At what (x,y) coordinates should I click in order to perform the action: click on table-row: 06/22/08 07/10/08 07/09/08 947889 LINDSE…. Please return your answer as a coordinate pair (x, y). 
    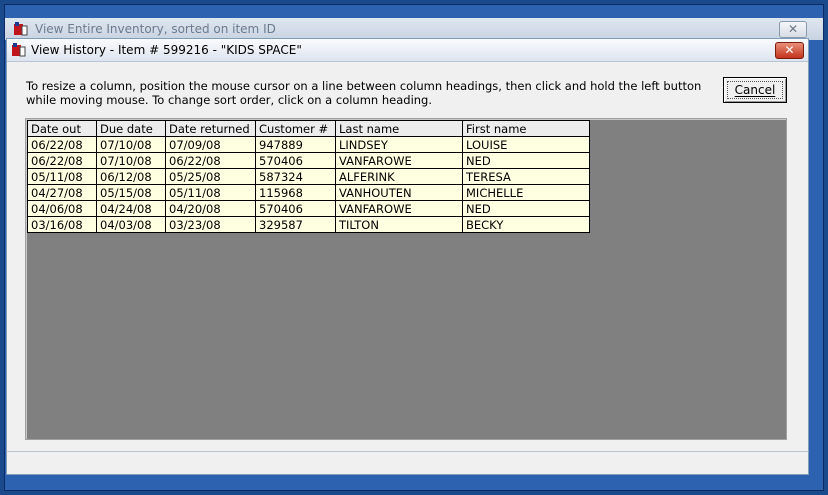
    Looking at the image, I should click on (308, 144).